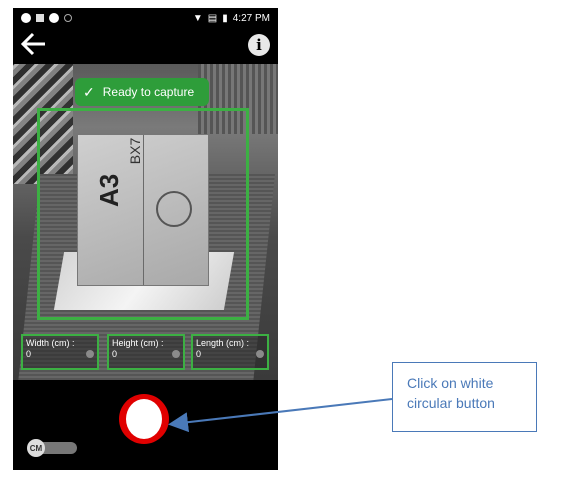  What do you see at coordinates (251, 18) in the screenshot?
I see `clock: 4:27 PM` at bounding box center [251, 18].